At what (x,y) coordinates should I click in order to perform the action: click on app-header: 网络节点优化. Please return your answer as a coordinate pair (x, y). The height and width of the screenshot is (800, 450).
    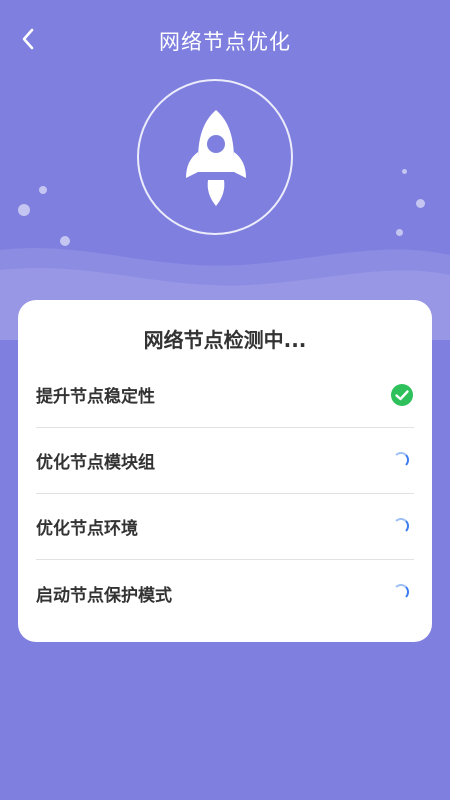
    Looking at the image, I should click on (225, 40).